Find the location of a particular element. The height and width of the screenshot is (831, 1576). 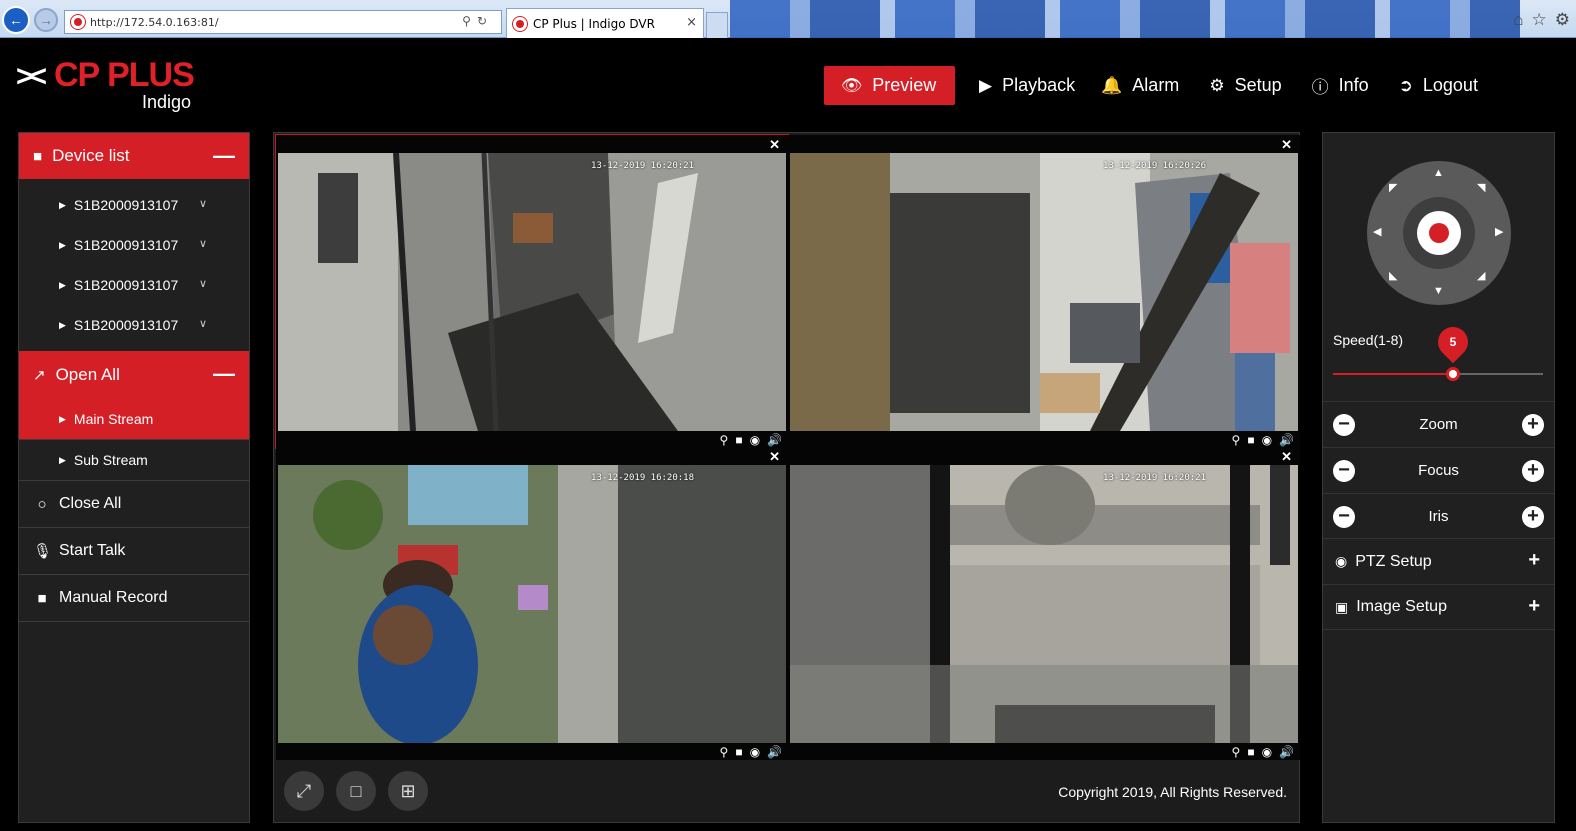

ptz-setup-section: ◉ PTZ Setup + is located at coordinates (1438, 561).